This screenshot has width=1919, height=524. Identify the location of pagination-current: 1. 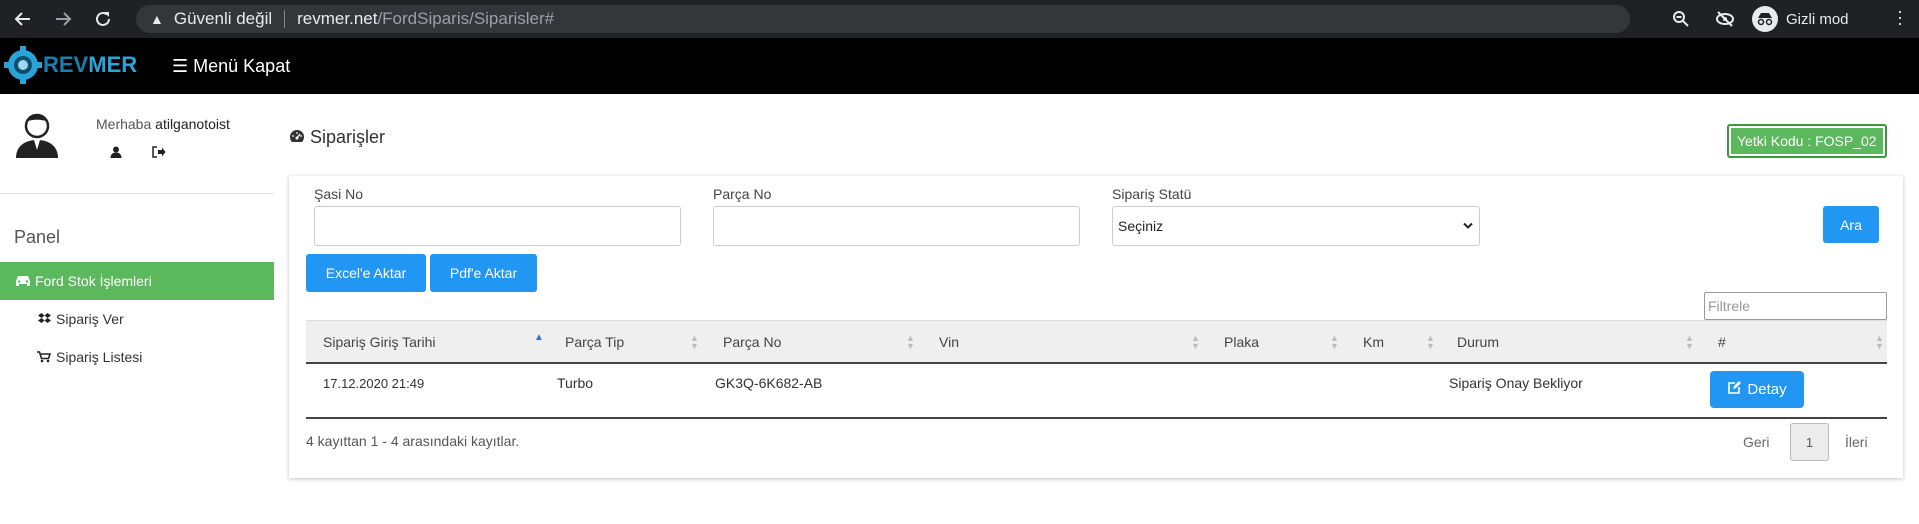
(1809, 442).